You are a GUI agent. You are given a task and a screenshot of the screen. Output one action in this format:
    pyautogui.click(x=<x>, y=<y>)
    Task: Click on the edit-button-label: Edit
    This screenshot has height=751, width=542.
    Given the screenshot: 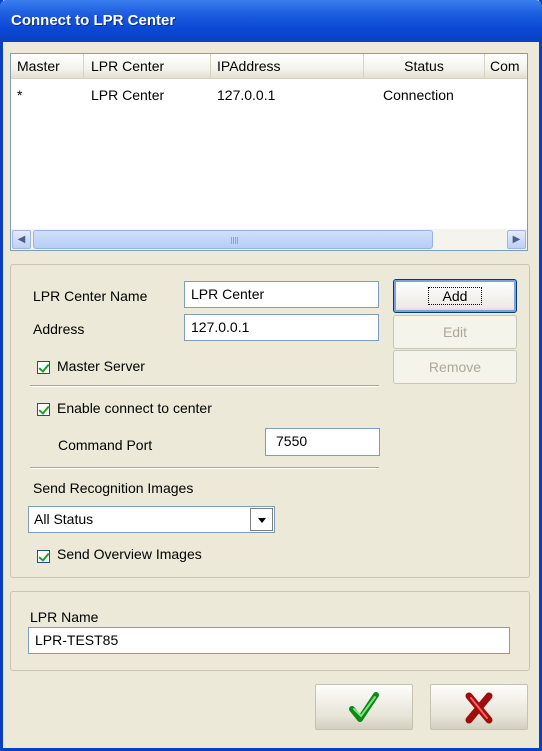 What is the action you would take?
    pyautogui.click(x=455, y=332)
    